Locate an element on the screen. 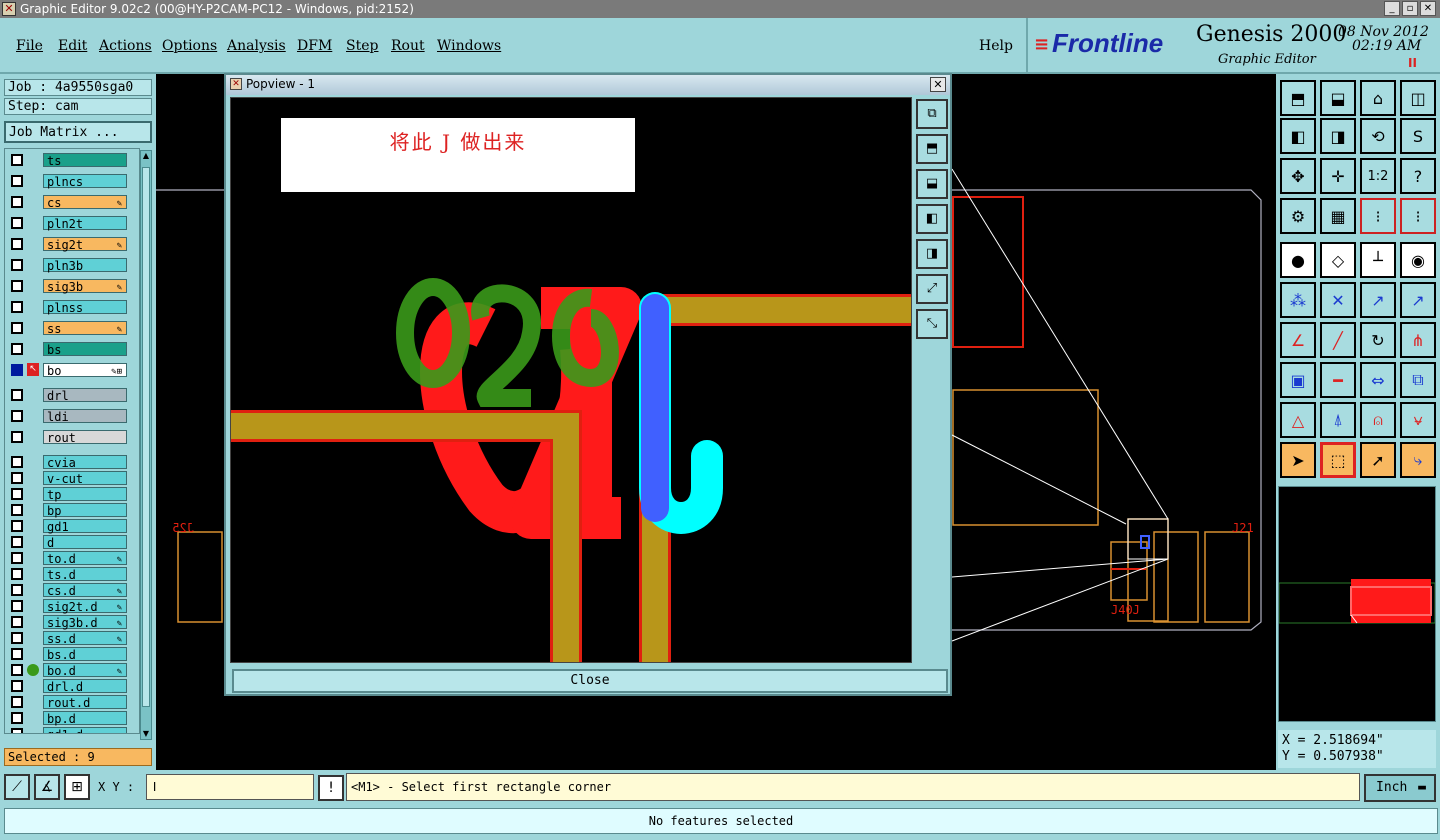 This screenshot has height=840, width=1440. scroll-thumb is located at coordinates (146, 437).